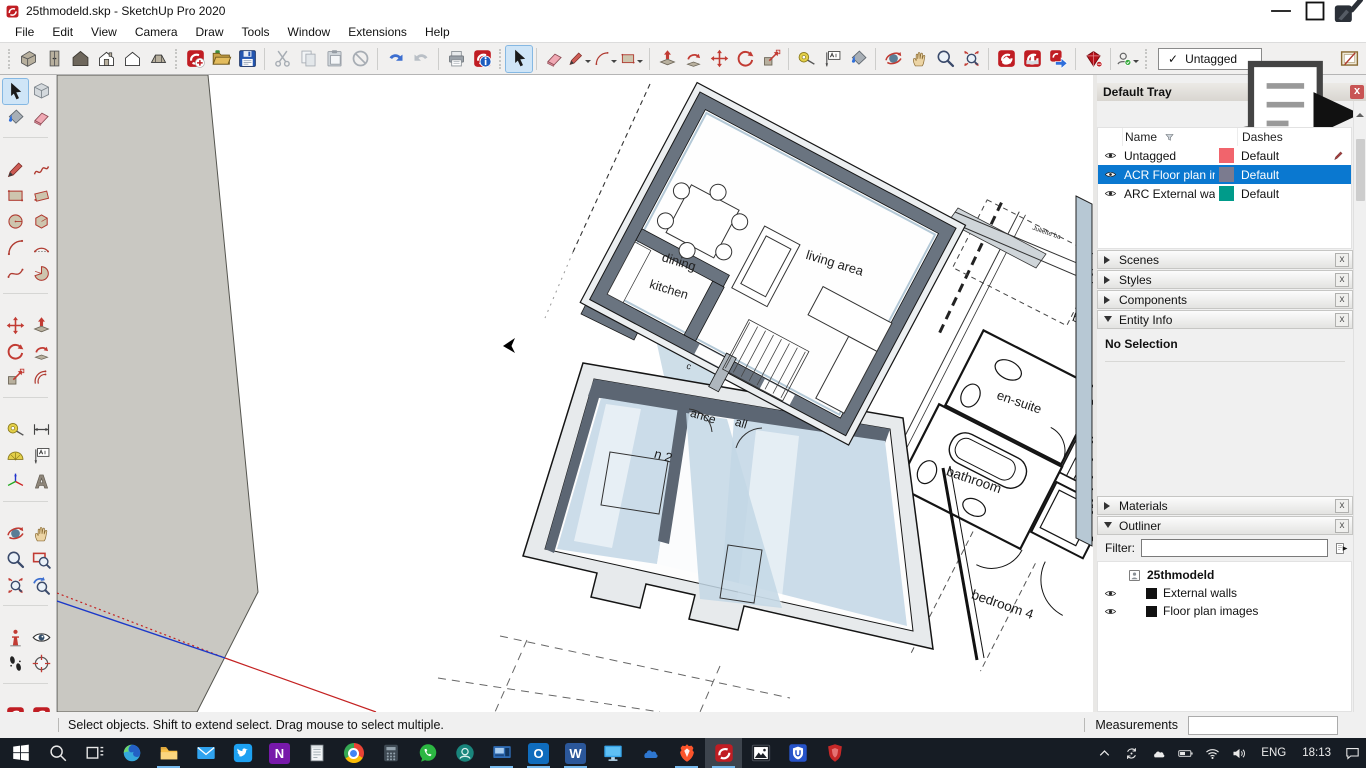 The height and width of the screenshot is (768, 1366). I want to click on axes-icon, so click(15, 481).